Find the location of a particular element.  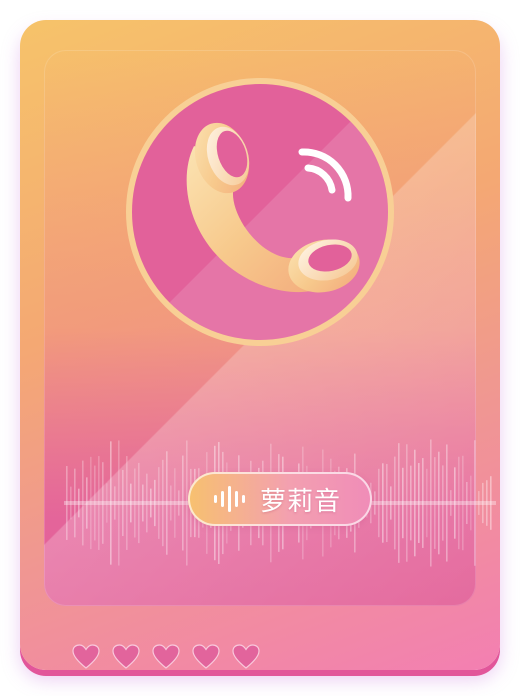

voice-type-tag: 萝莉音 is located at coordinates (280, 499).